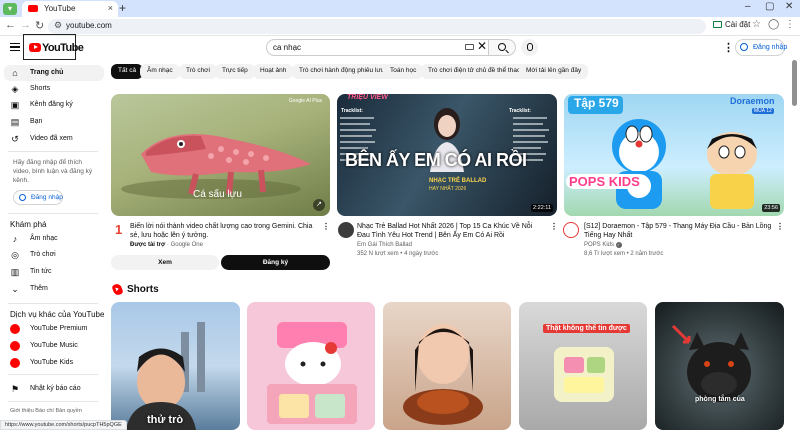 This screenshot has width=800, height=430. What do you see at coordinates (25, 25) in the screenshot?
I see `forward-icon: →` at bounding box center [25, 25].